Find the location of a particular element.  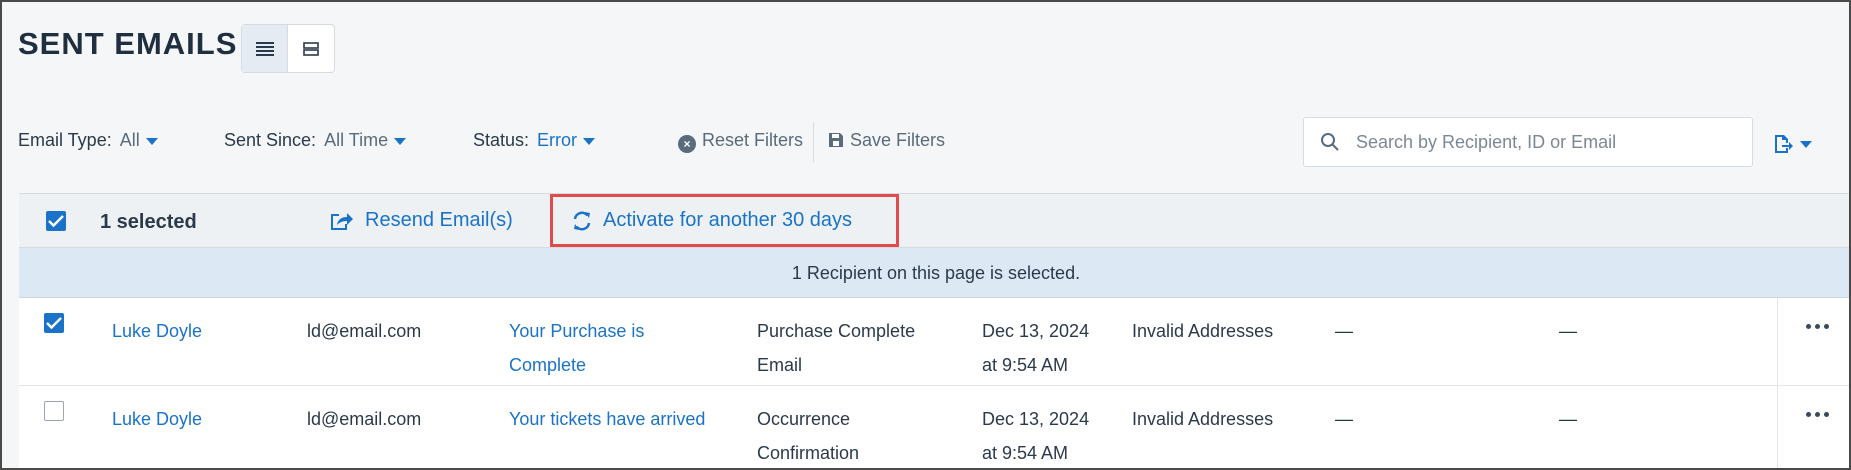

activate-label: Activate for another 30 days is located at coordinates (728, 220).